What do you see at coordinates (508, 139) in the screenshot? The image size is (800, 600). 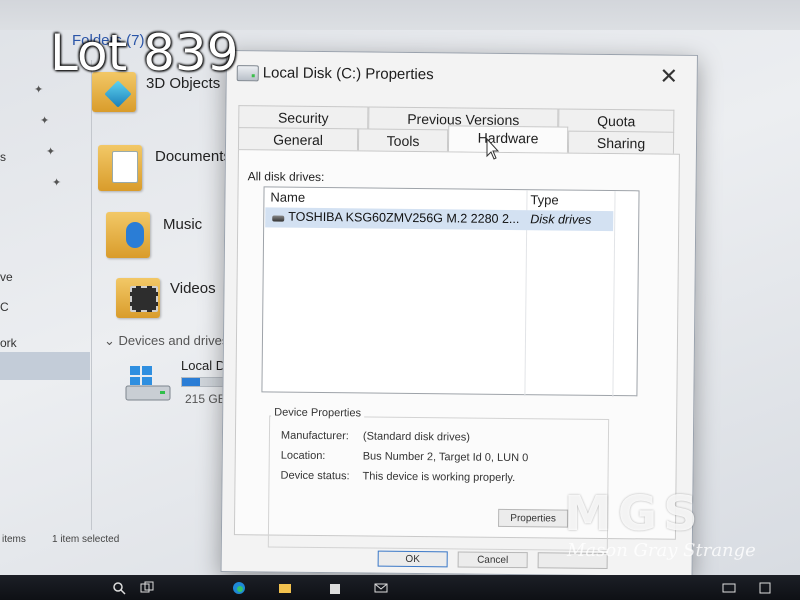 I see `tab-hardware: Hardware` at bounding box center [508, 139].